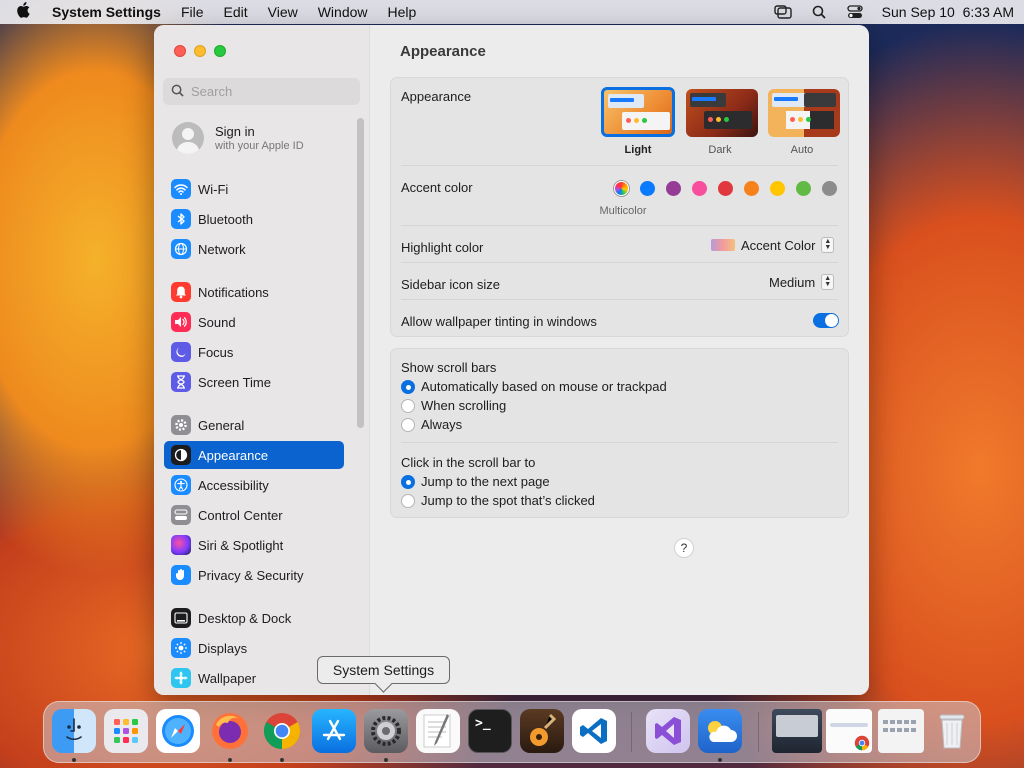 The width and height of the screenshot is (1024, 768). What do you see at coordinates (240, 515) in the screenshot?
I see `sidebar-item-label: Control Center` at bounding box center [240, 515].